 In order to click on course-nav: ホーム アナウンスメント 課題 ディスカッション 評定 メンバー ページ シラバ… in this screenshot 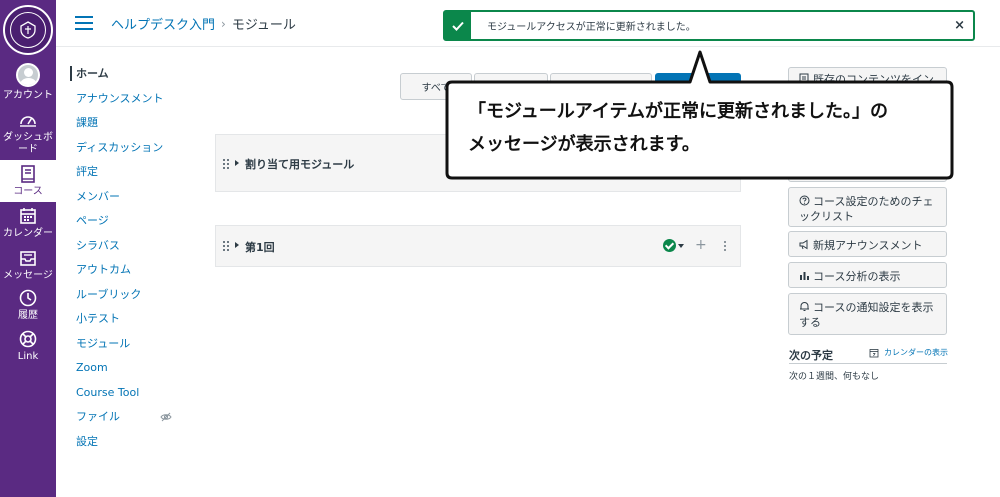, I will do `click(128, 263)`.